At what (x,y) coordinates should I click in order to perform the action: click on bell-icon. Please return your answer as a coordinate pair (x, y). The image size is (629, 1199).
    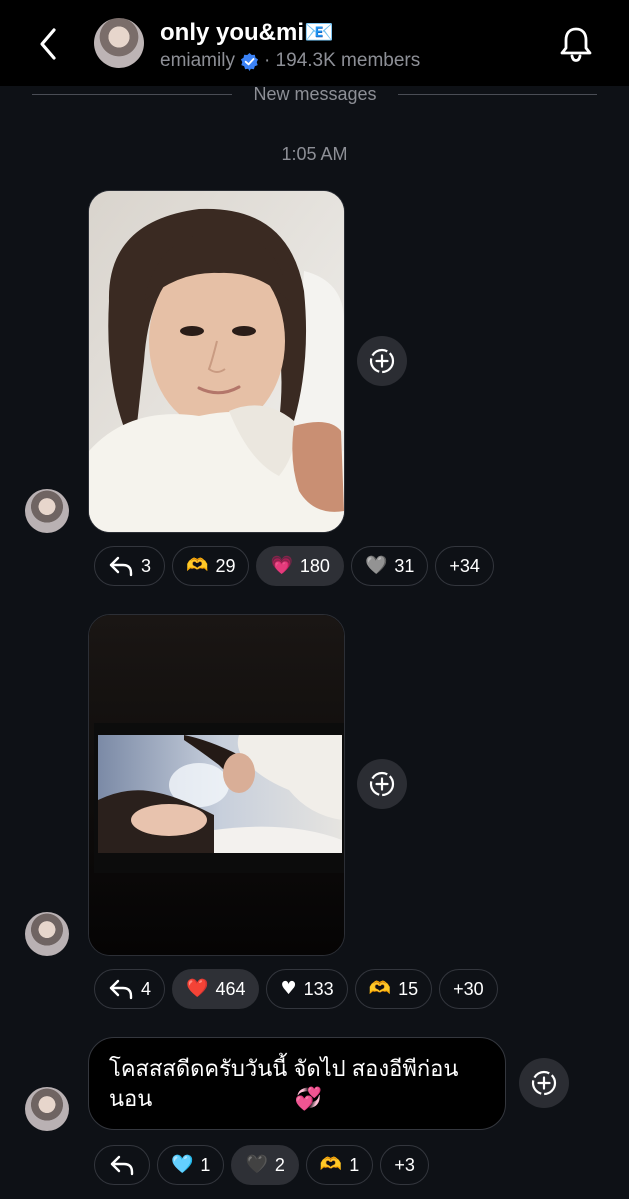
    Looking at the image, I should click on (576, 44).